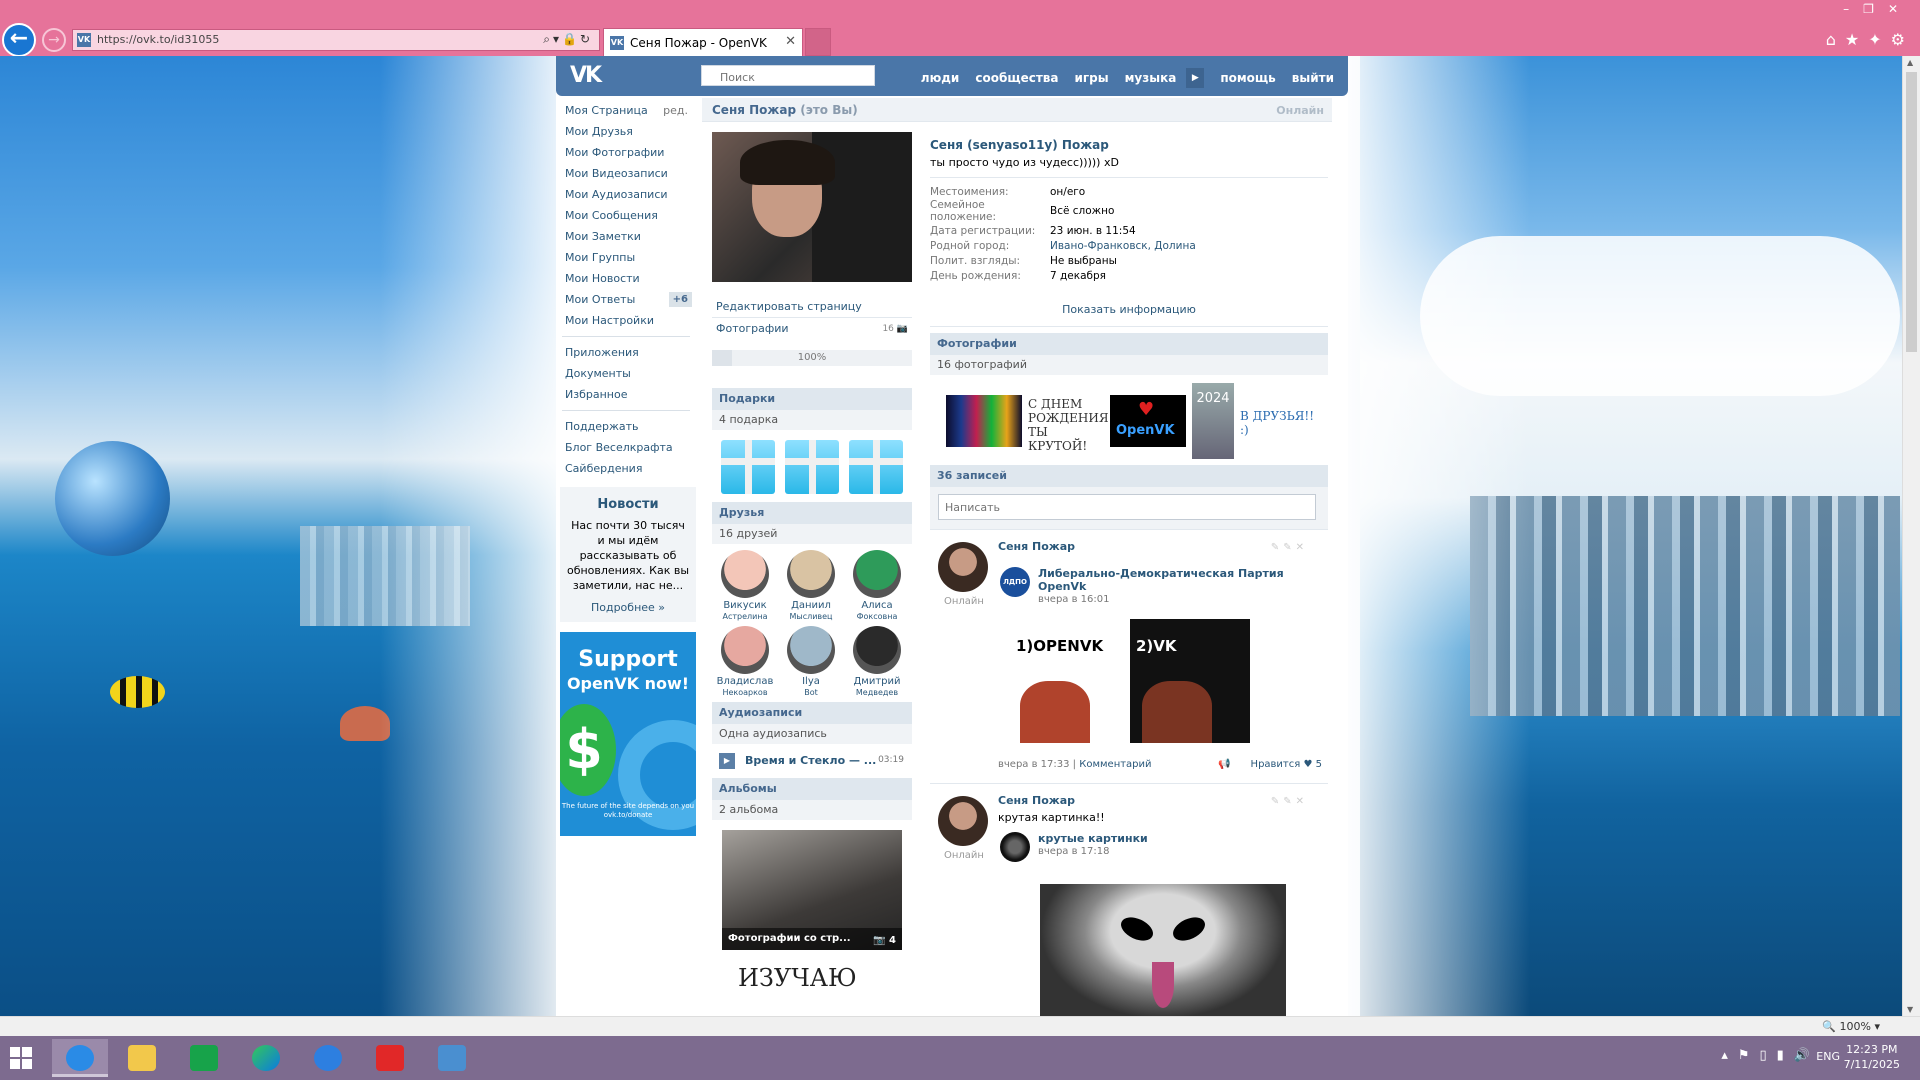 Image resolution: width=1920 pixels, height=1080 pixels. I want to click on home-icon: ⌂, so click(1835, 39).